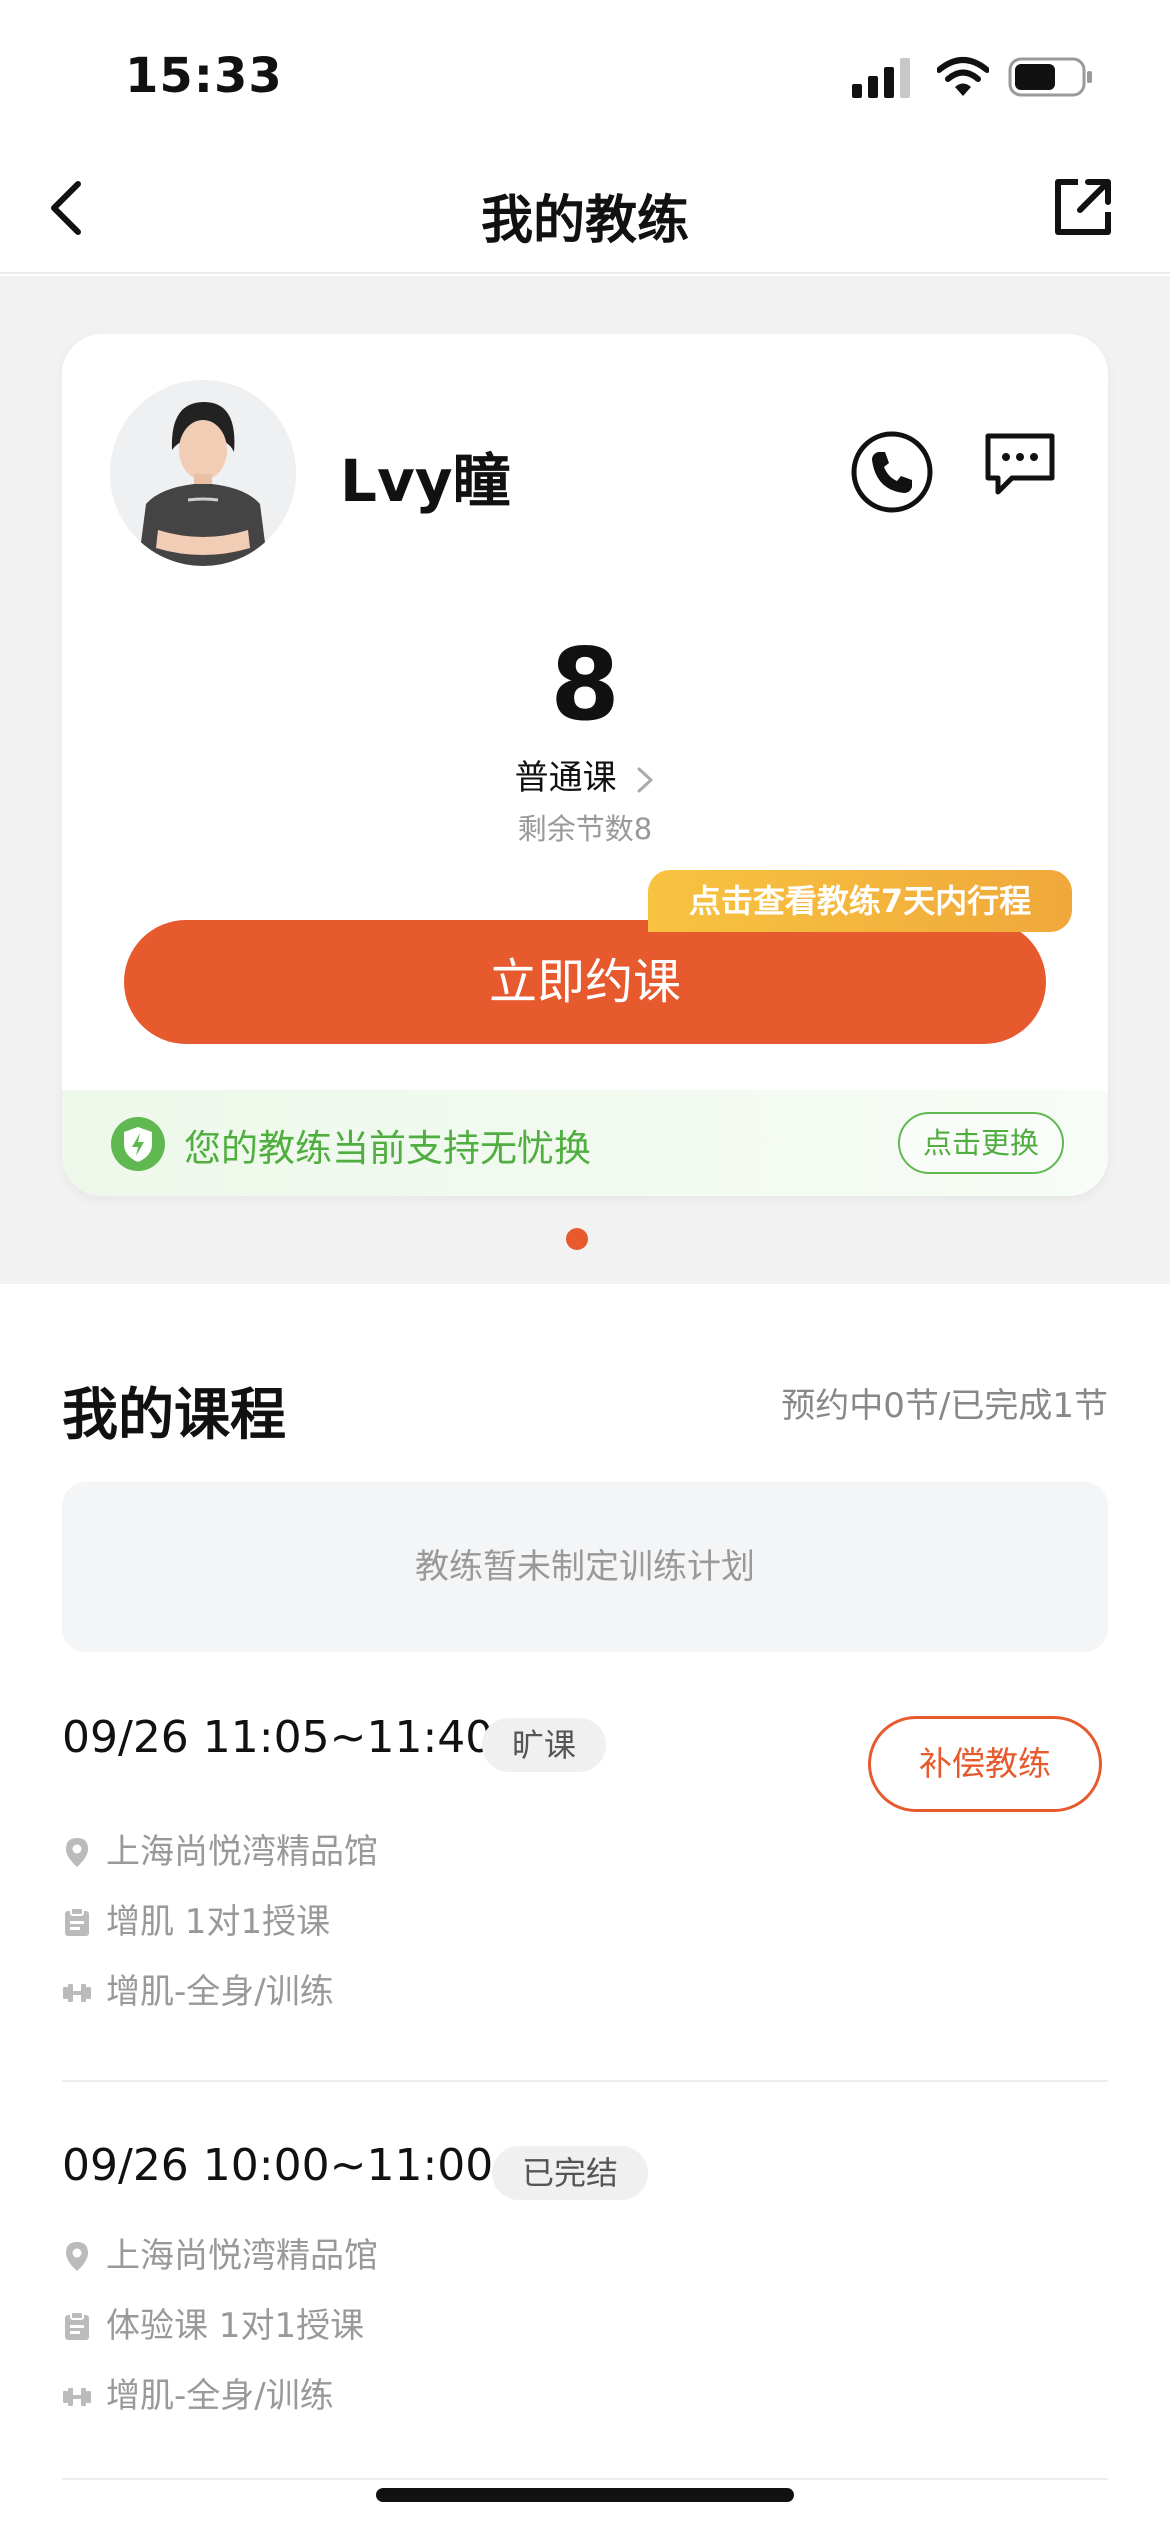  Describe the element at coordinates (860, 901) in the screenshot. I see `schedule-tip-badge: 点击查看教练7天内行程` at that location.